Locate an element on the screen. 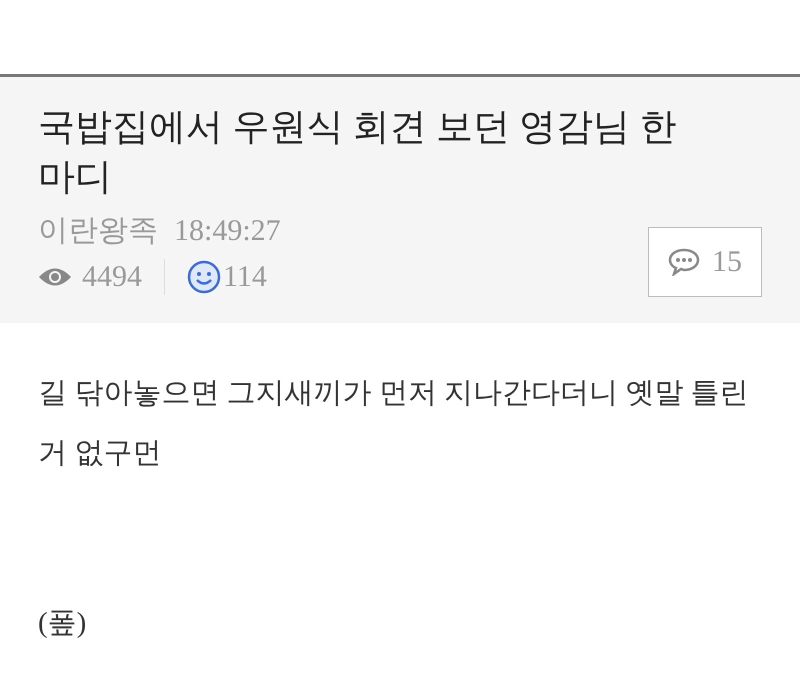 This screenshot has height=686, width=800. eye-icon is located at coordinates (55, 277).